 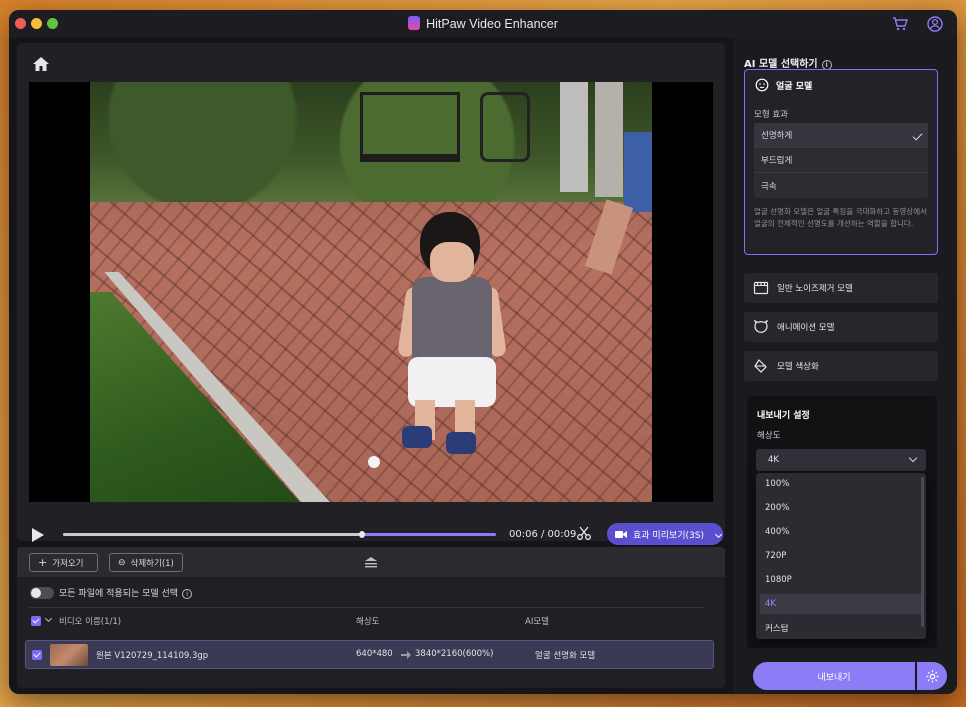 What do you see at coordinates (452, 262) in the screenshot?
I see `scene-child-face` at bounding box center [452, 262].